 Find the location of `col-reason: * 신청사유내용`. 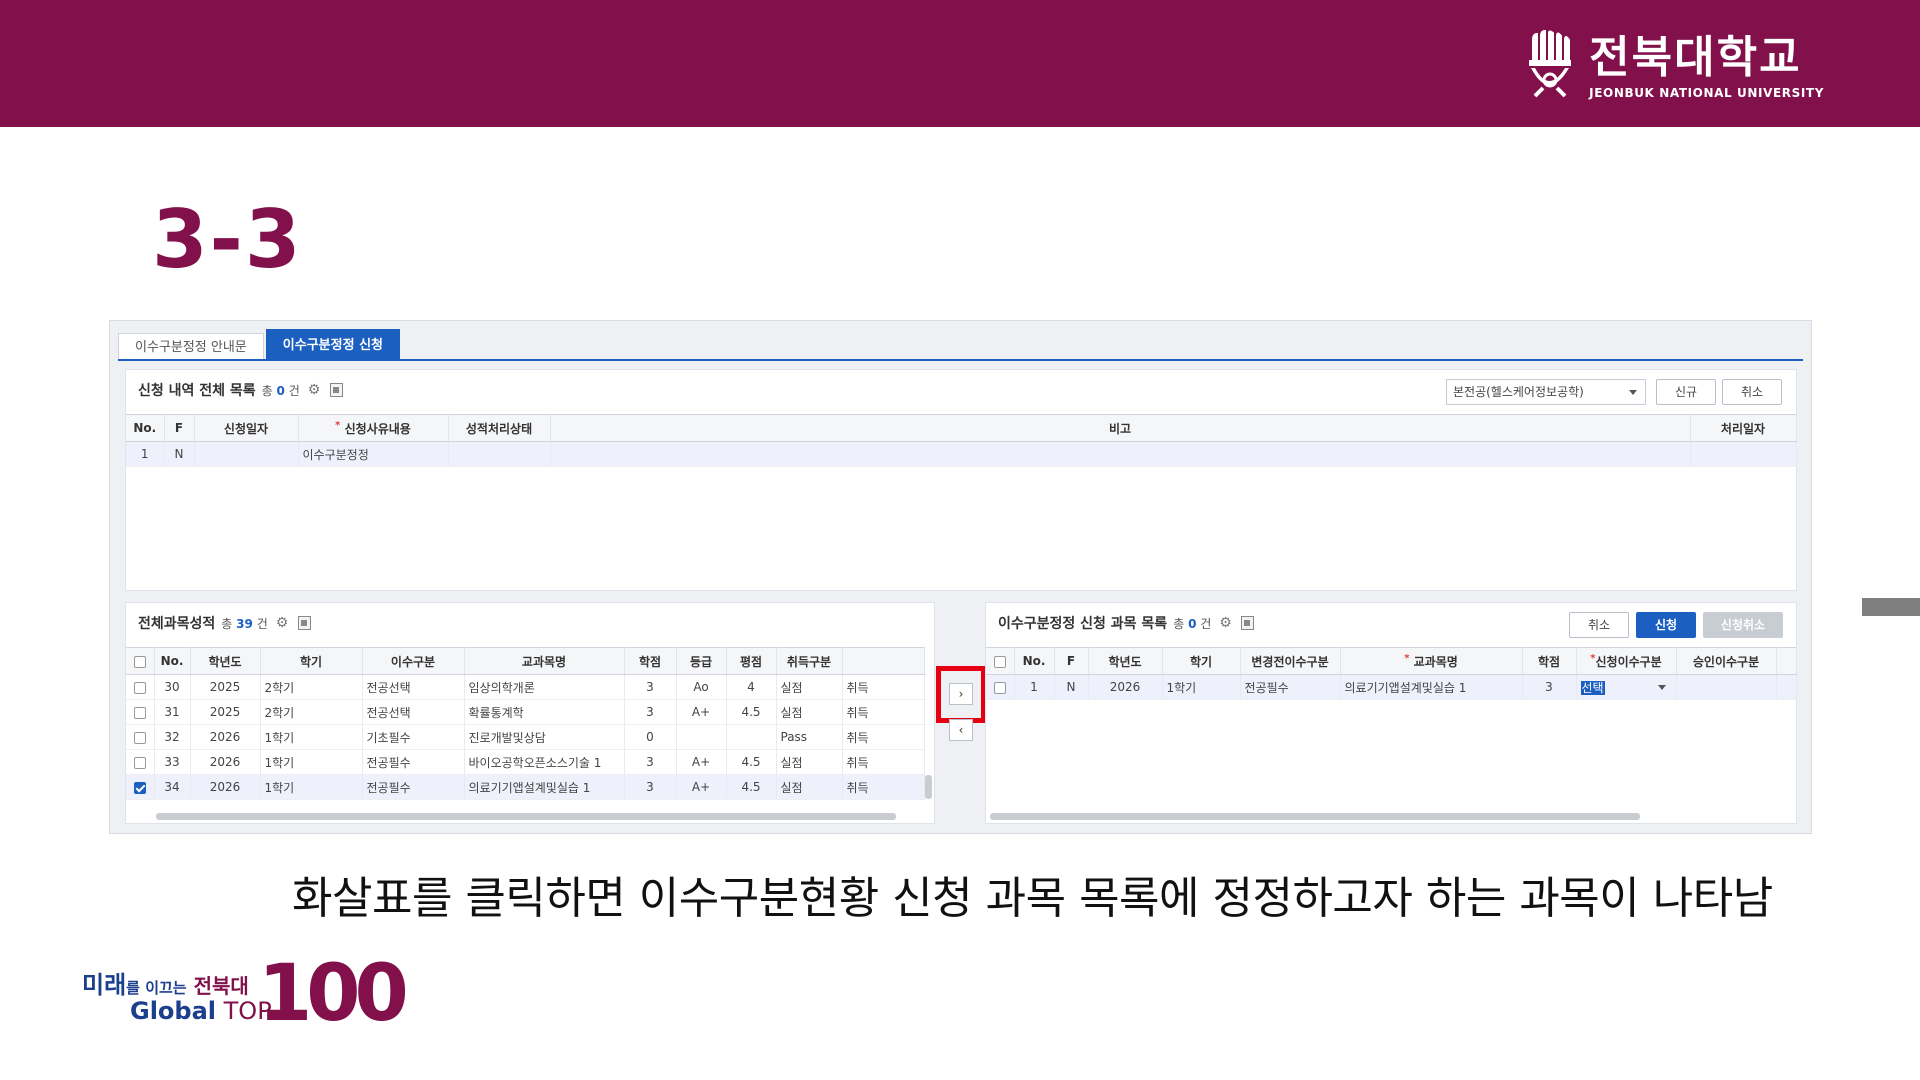

col-reason: * 신청사유내용 is located at coordinates (373, 428).